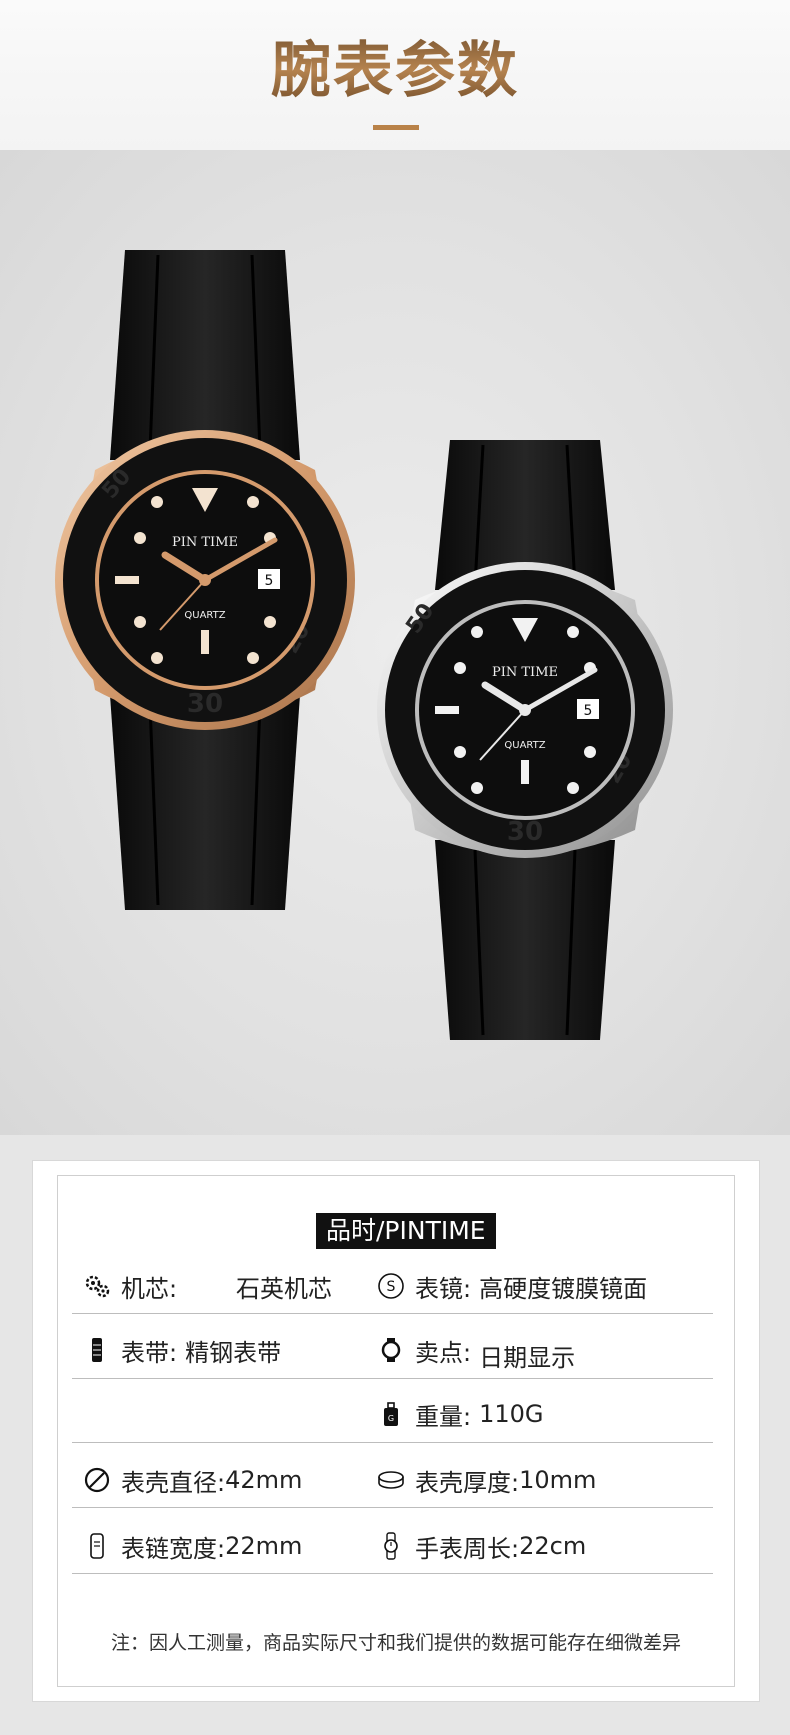 This screenshot has width=790, height=1735. I want to click on mirror-value: 高硬度镀膜镜面, so click(563, 1288).